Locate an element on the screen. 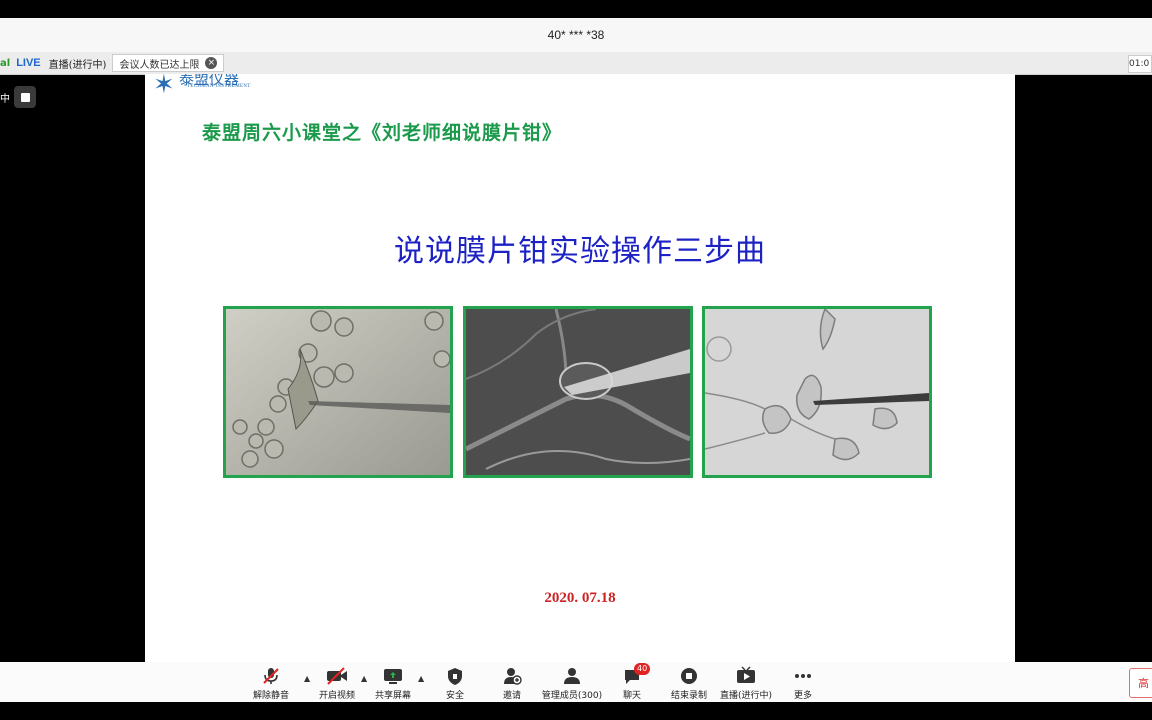 This screenshot has height=720, width=1152. start-video-label: 开启视频 is located at coordinates (336, 696).